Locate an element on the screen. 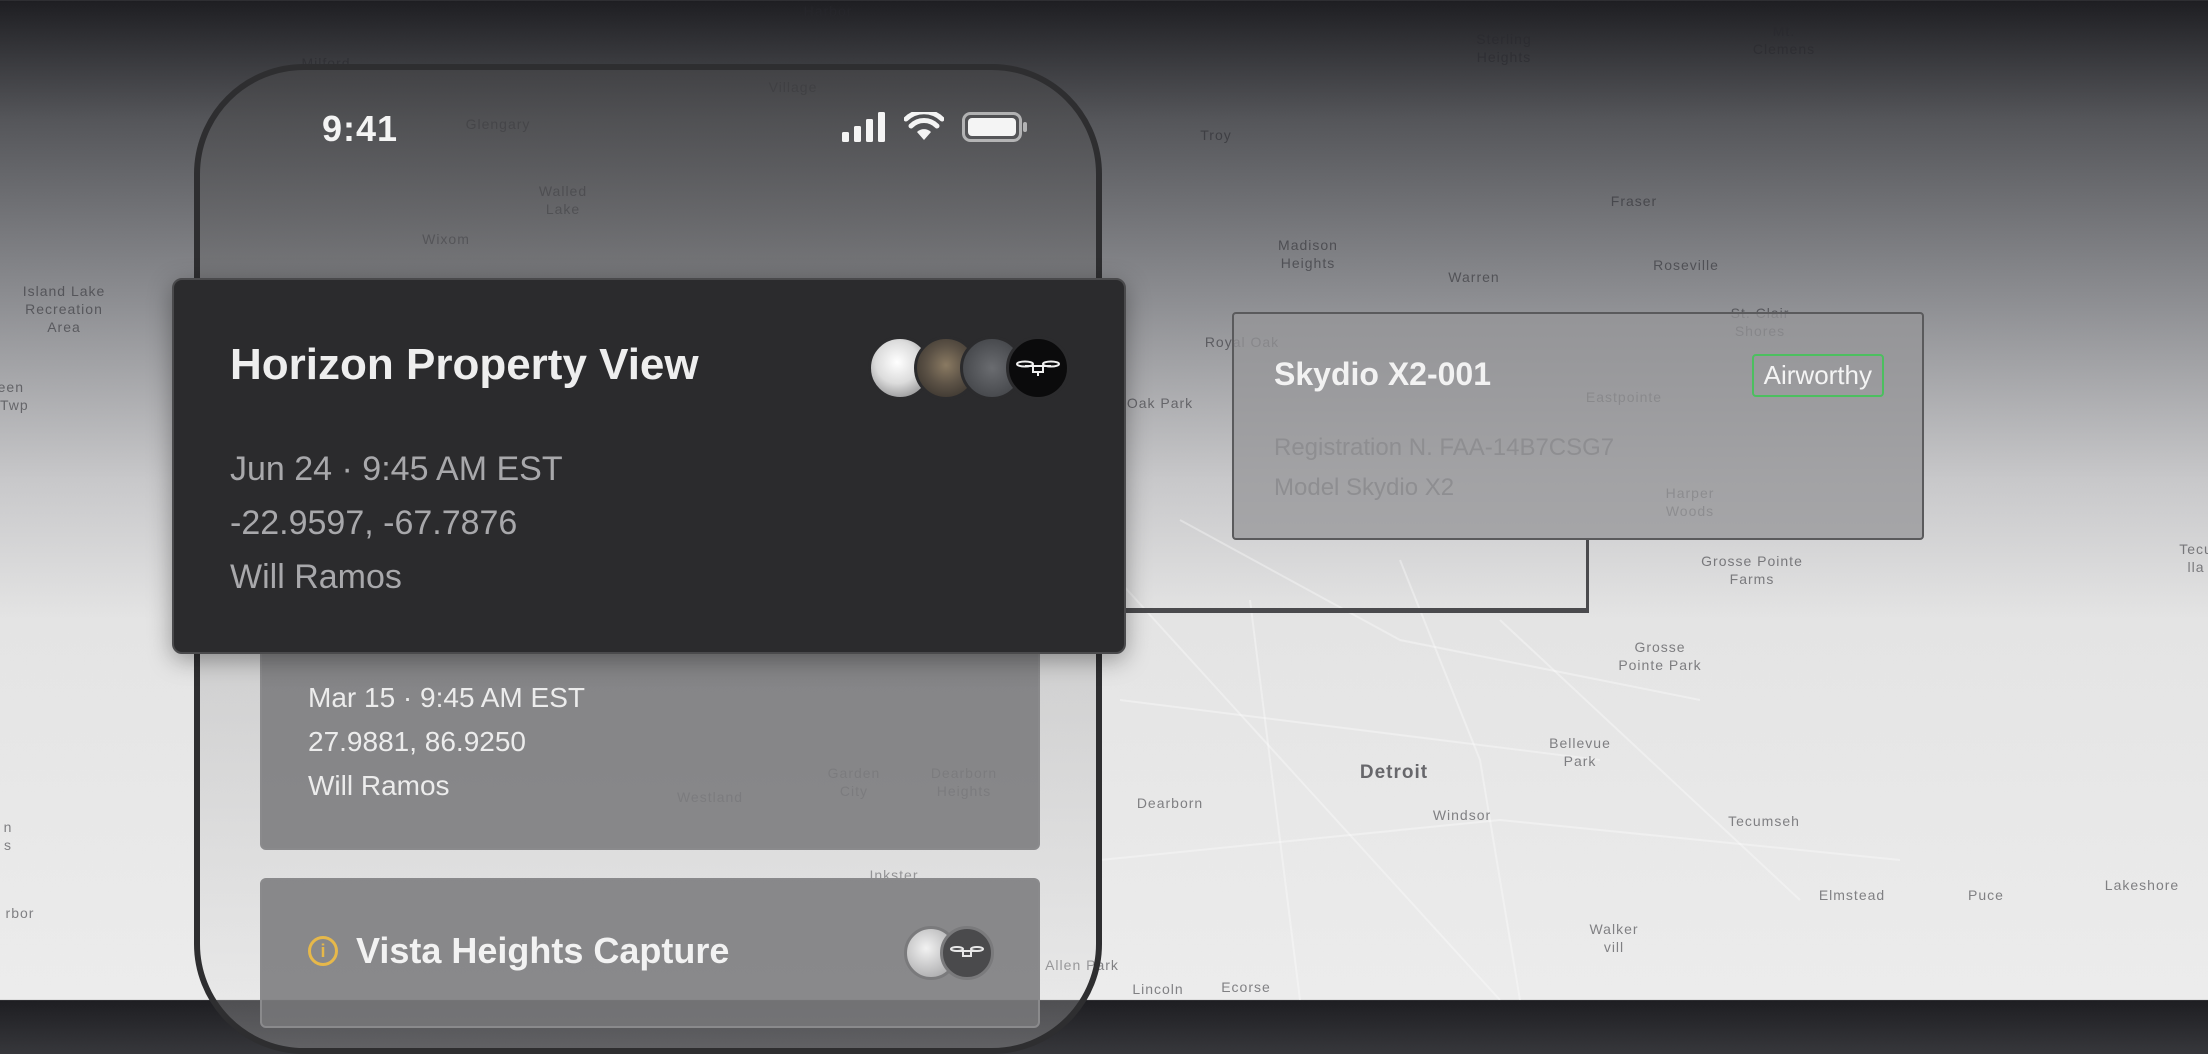 The image size is (2208, 1054). status-badge: Airworthy is located at coordinates (1817, 375).